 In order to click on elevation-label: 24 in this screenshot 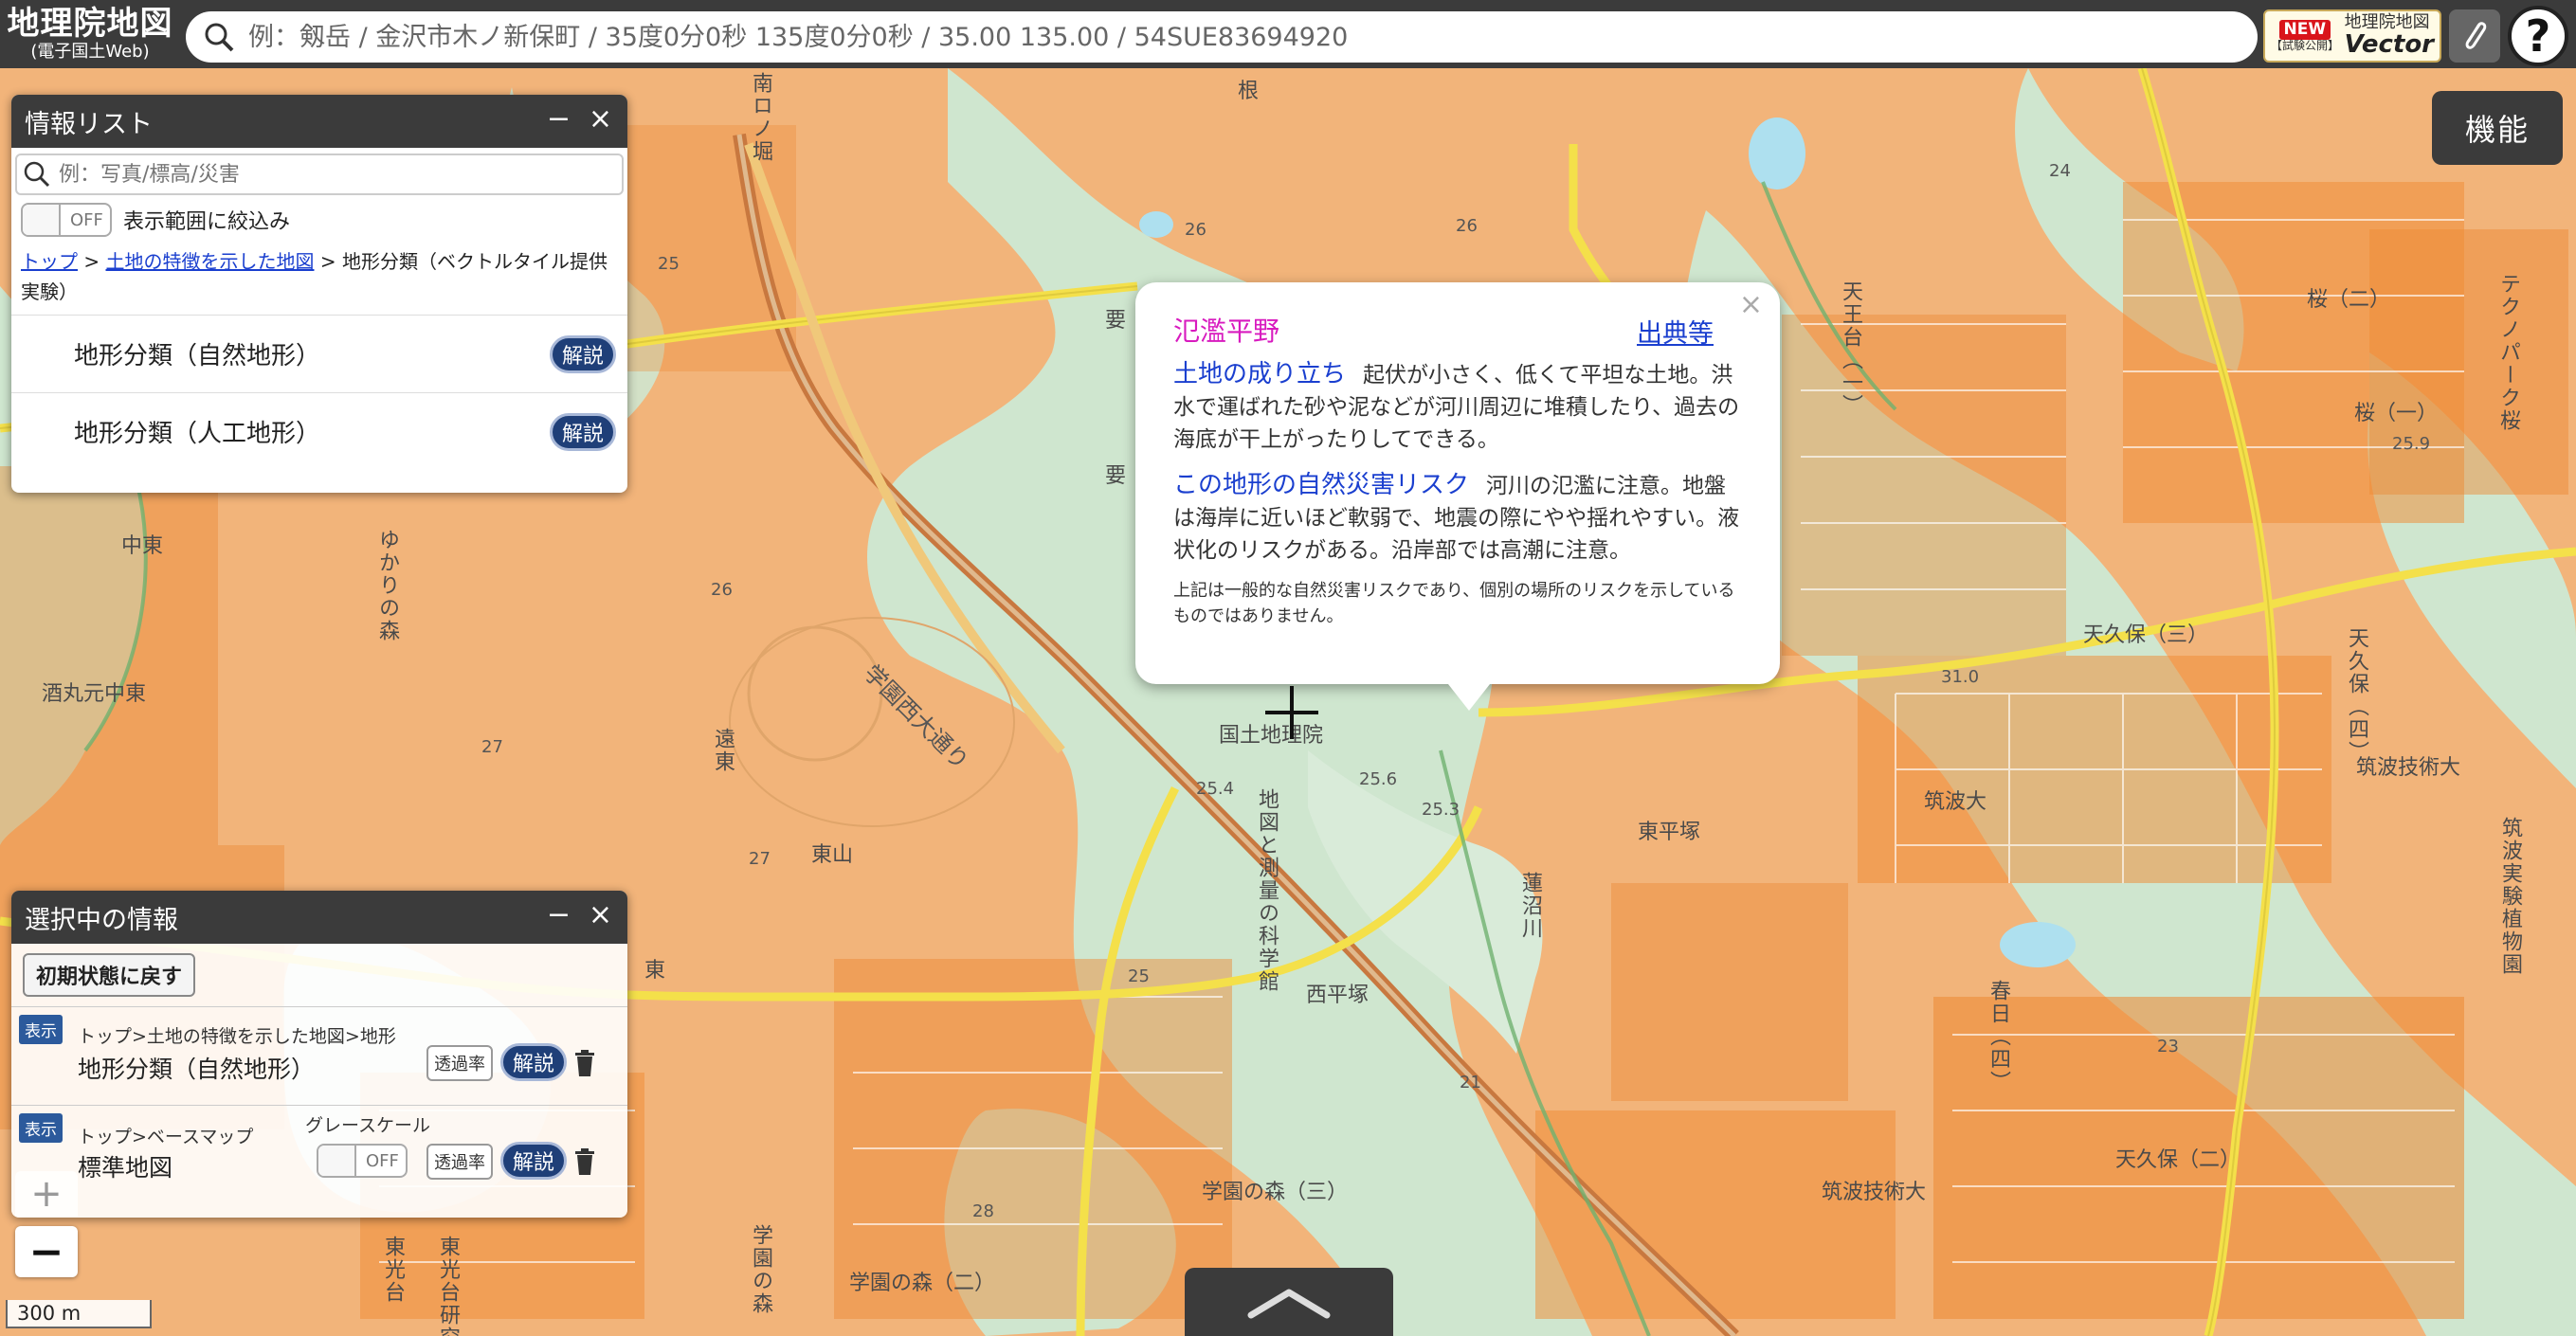, I will do `click(2060, 171)`.